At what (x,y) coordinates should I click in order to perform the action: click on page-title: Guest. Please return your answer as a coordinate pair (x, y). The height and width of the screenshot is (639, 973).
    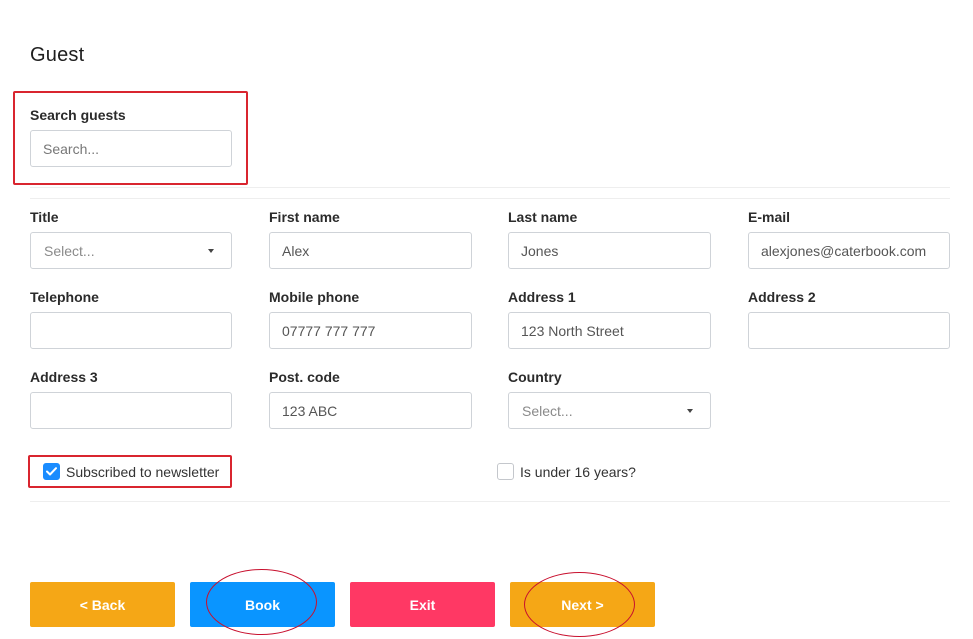
    Looking at the image, I should click on (57, 55).